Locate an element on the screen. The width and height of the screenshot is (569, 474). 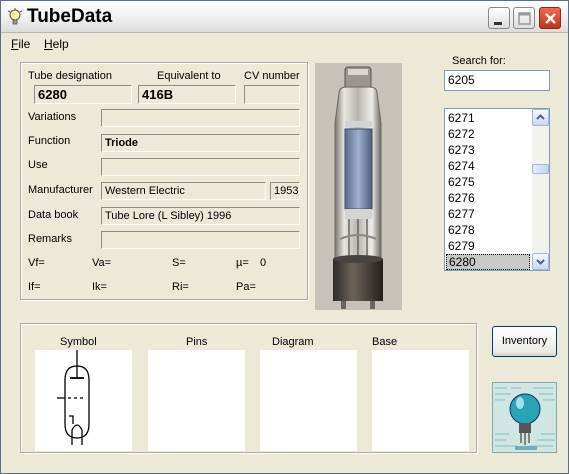
title-bar: TubeData is located at coordinates (284, 17).